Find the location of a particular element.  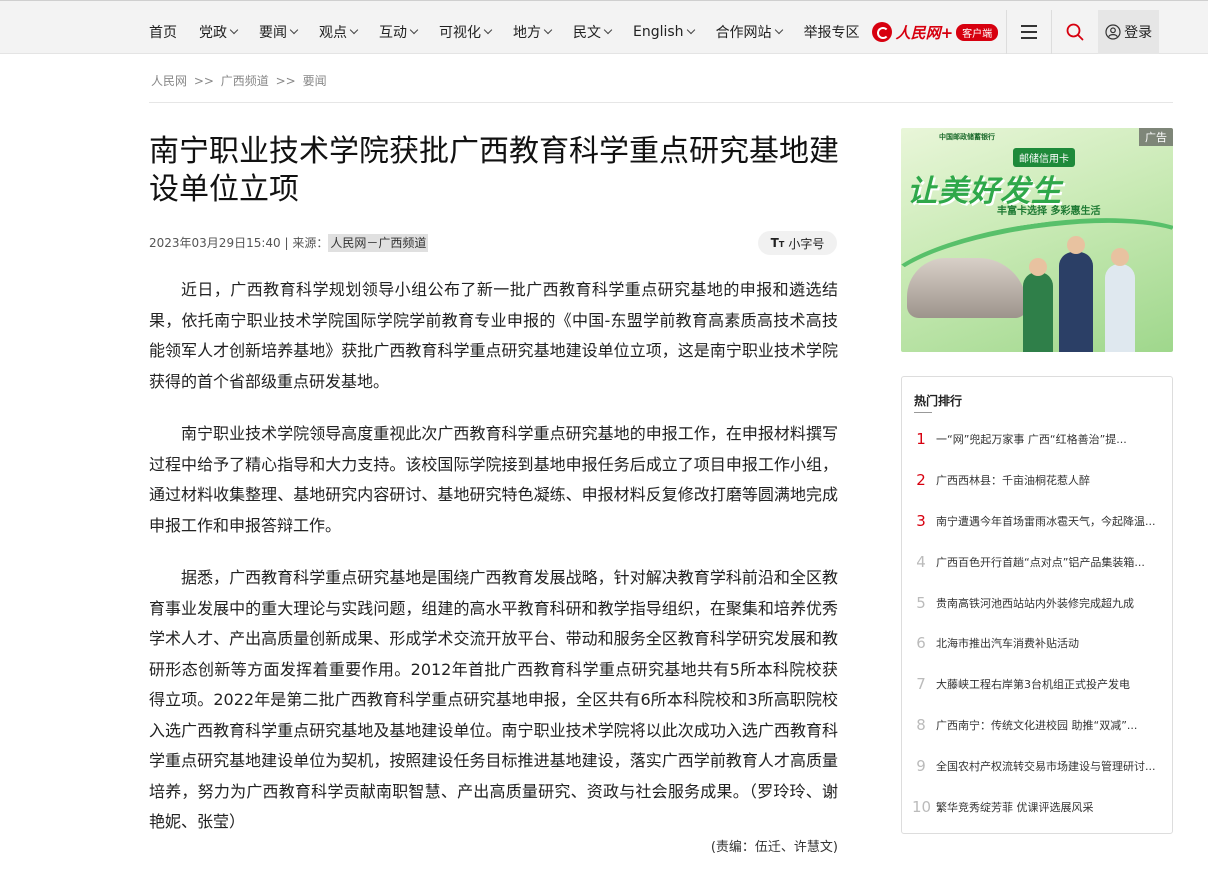

nav-item-visual: 可视化 is located at coordinates (465, 32).